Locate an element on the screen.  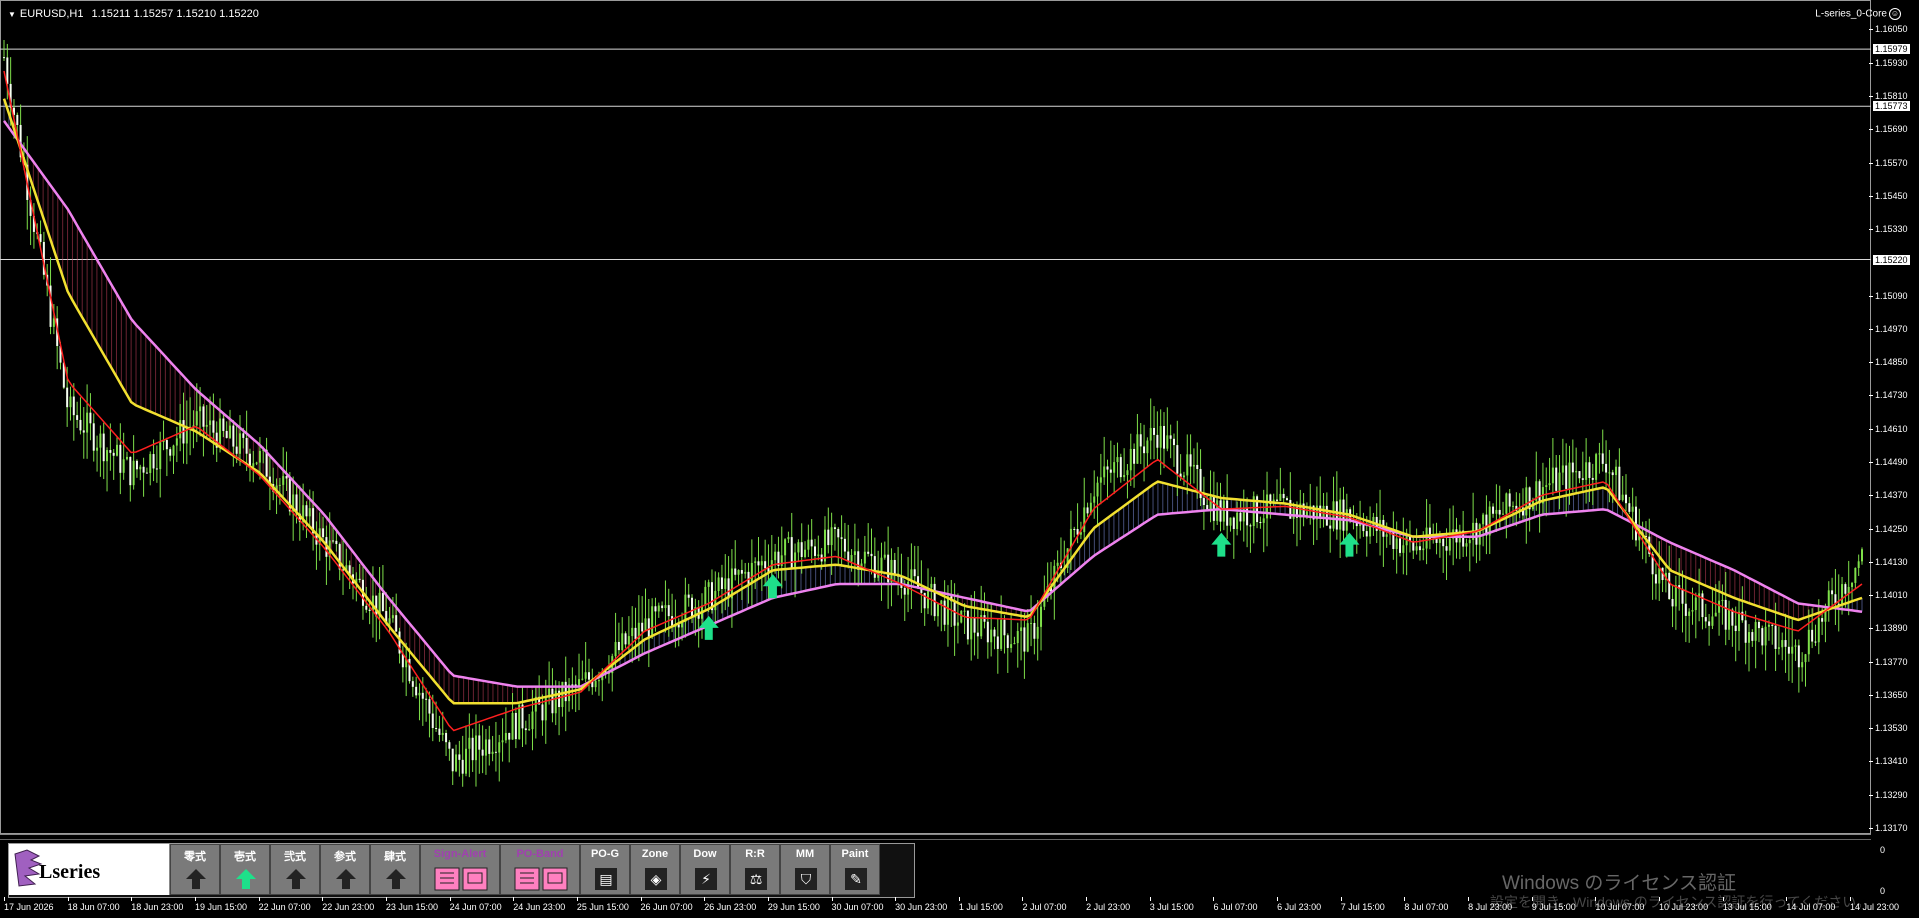
price-tick-label: 1.14610 is located at coordinates (1888, 428).